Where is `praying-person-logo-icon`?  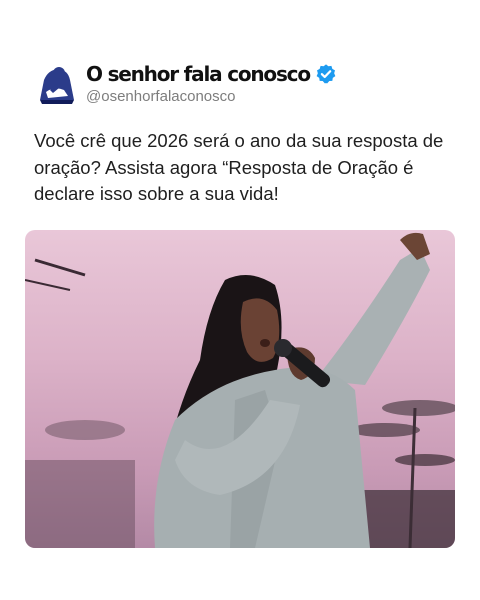 praying-person-logo-icon is located at coordinates (57, 83).